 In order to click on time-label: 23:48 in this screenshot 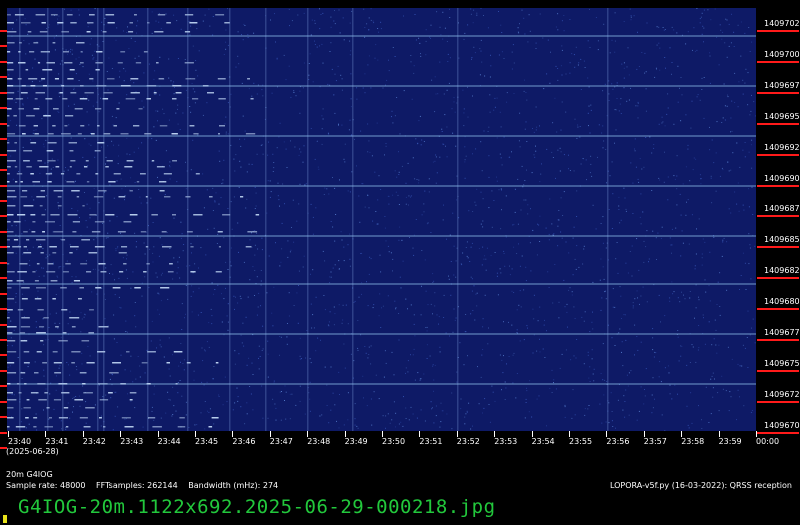, I will do `click(319, 441)`.